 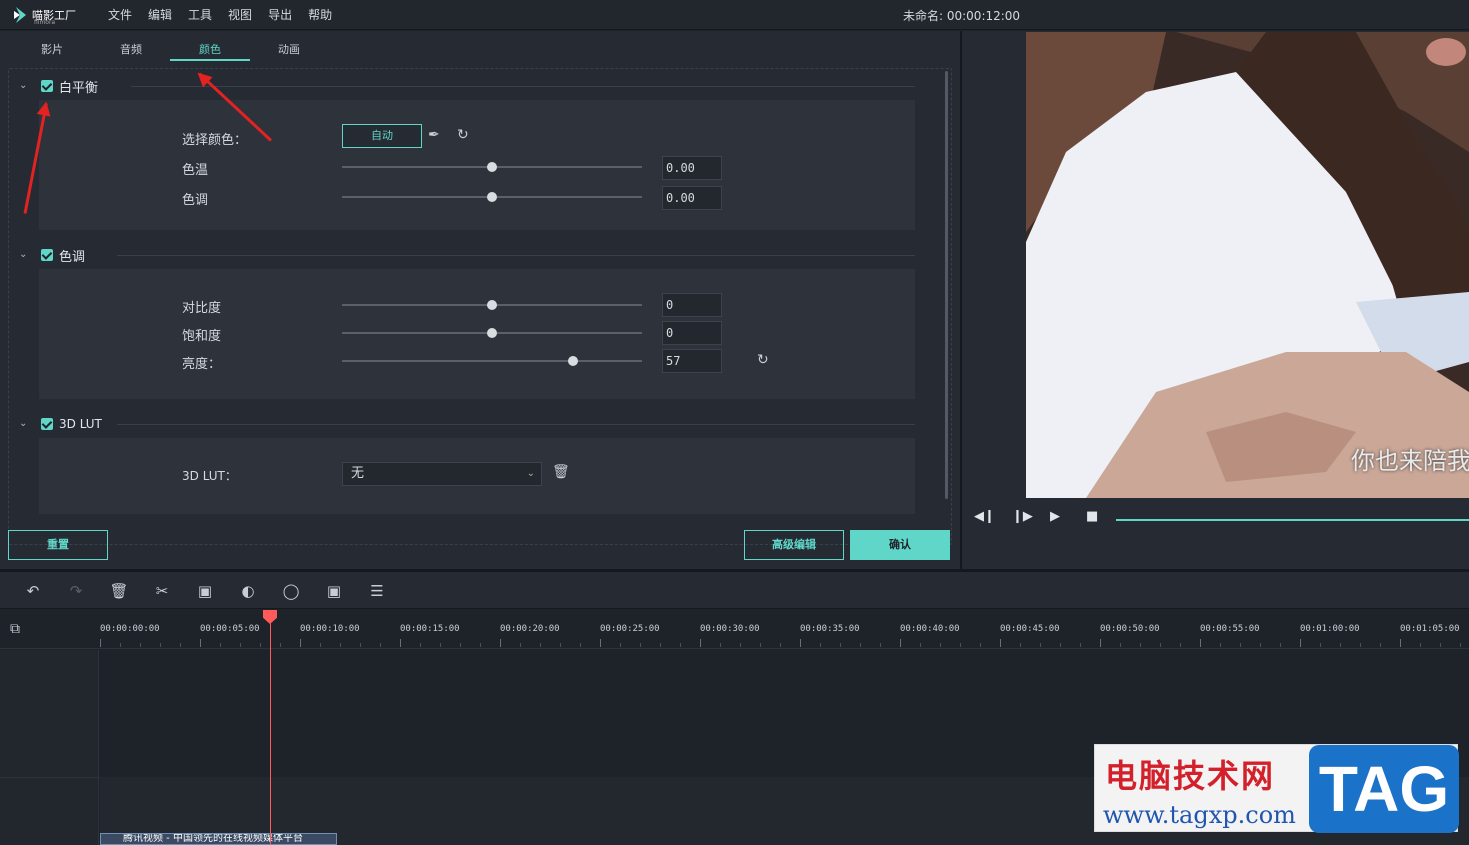 What do you see at coordinates (492, 361) in the screenshot?
I see `brightness-slider` at bounding box center [492, 361].